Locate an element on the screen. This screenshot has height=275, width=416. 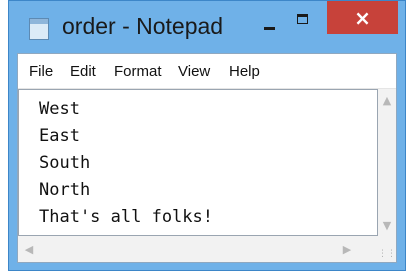
minimize-icon is located at coordinates (269, 28).